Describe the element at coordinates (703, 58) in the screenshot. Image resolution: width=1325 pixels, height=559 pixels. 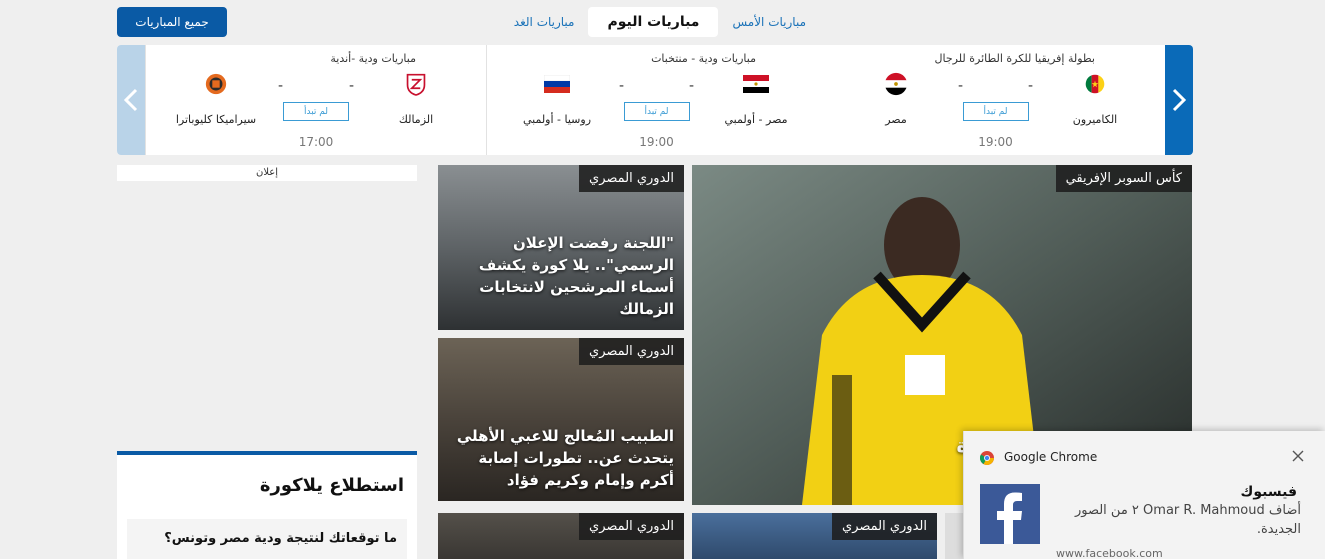
I see `competition-title: مباريات ودية - منتخبات` at that location.